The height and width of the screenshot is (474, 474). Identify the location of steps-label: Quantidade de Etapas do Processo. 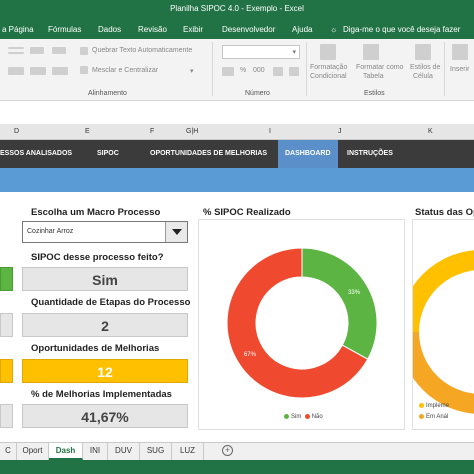
(111, 302).